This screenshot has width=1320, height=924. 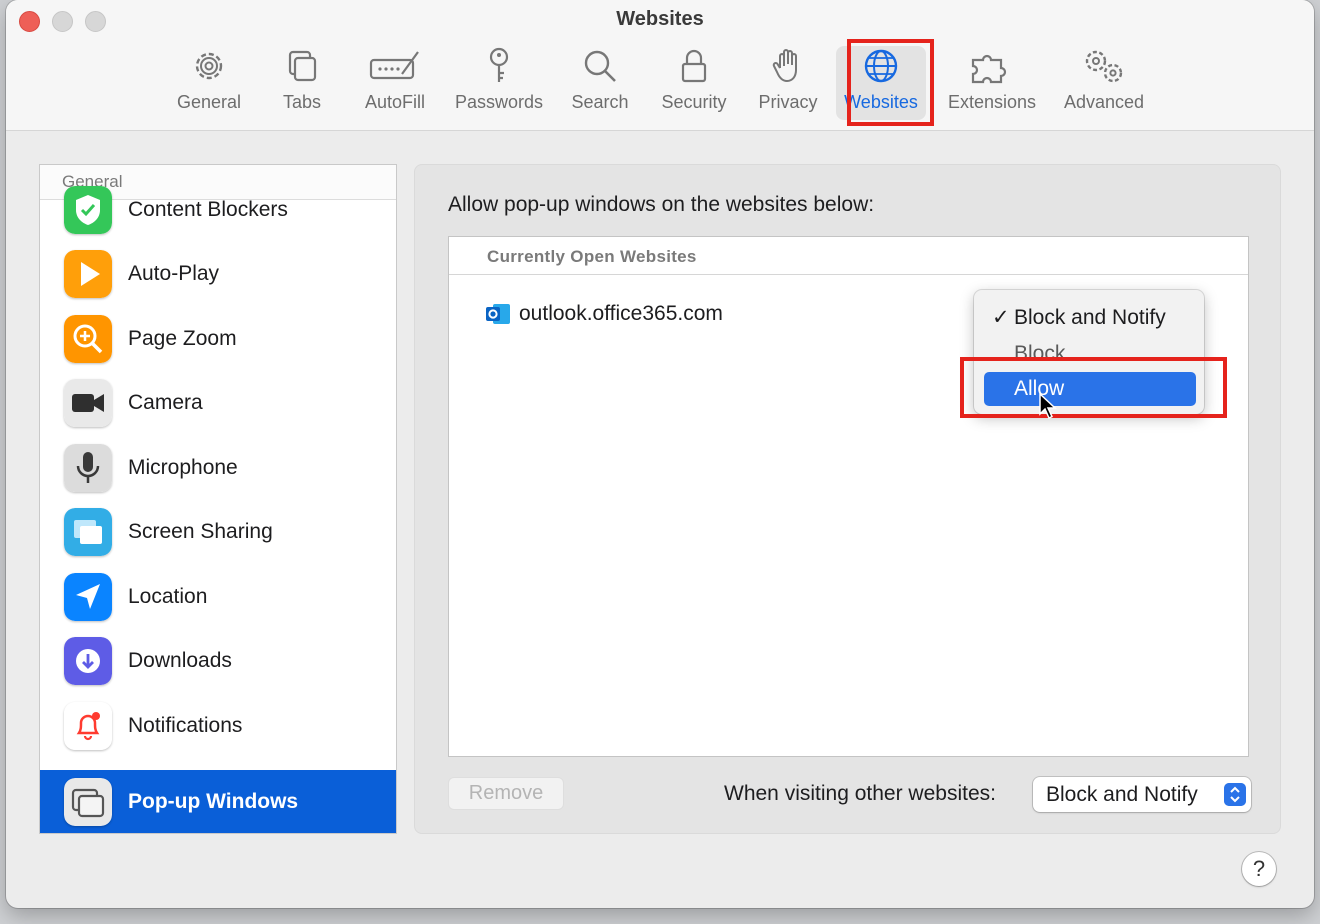 What do you see at coordinates (1093, 387) in the screenshot?
I see `highlight-box-allow` at bounding box center [1093, 387].